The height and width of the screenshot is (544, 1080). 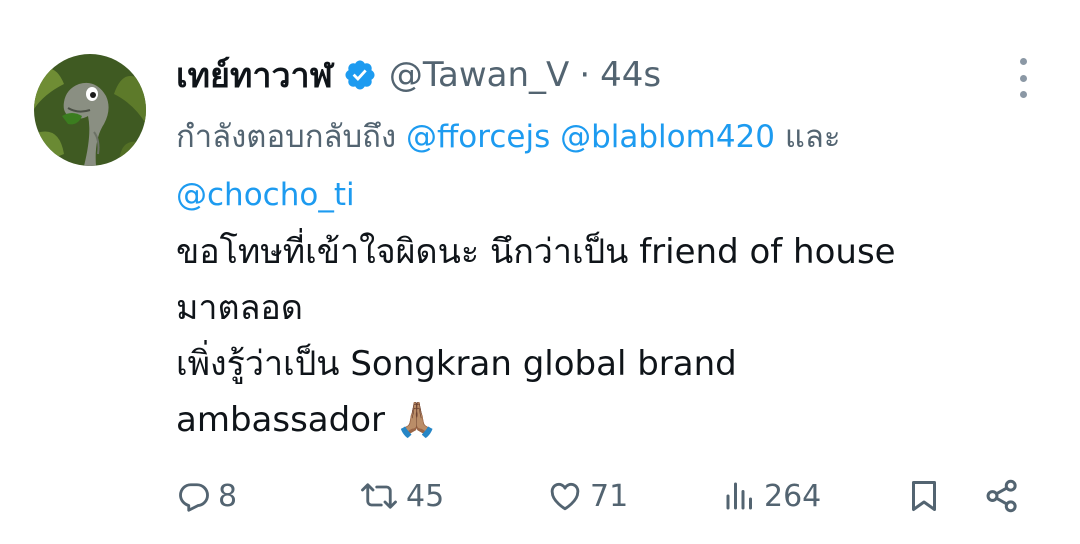 I want to click on bookmark-icon, so click(x=924, y=496).